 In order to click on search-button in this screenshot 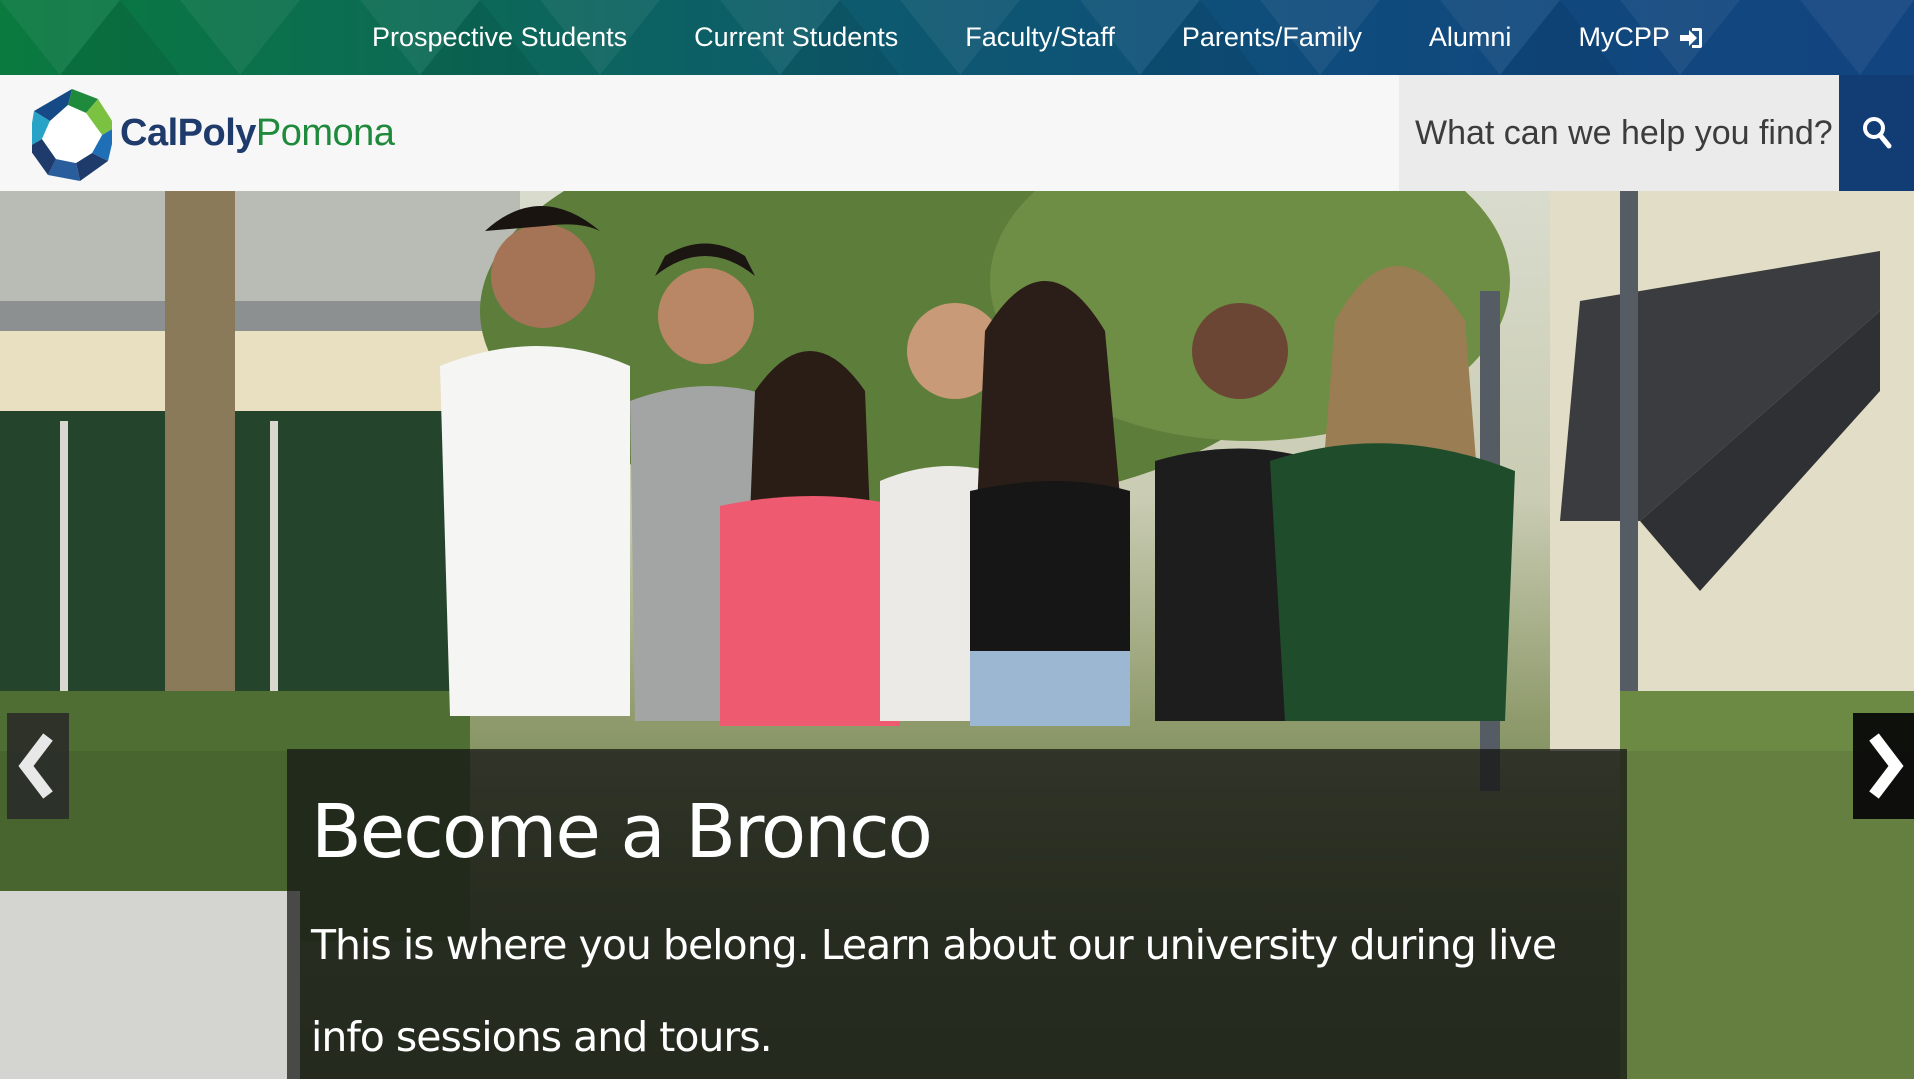, I will do `click(1876, 133)`.